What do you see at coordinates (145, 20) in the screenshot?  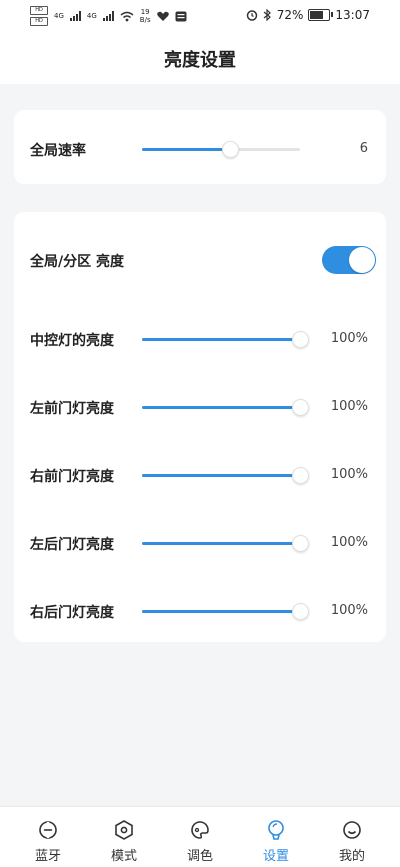 I see `net-speed-unit: B/s` at bounding box center [145, 20].